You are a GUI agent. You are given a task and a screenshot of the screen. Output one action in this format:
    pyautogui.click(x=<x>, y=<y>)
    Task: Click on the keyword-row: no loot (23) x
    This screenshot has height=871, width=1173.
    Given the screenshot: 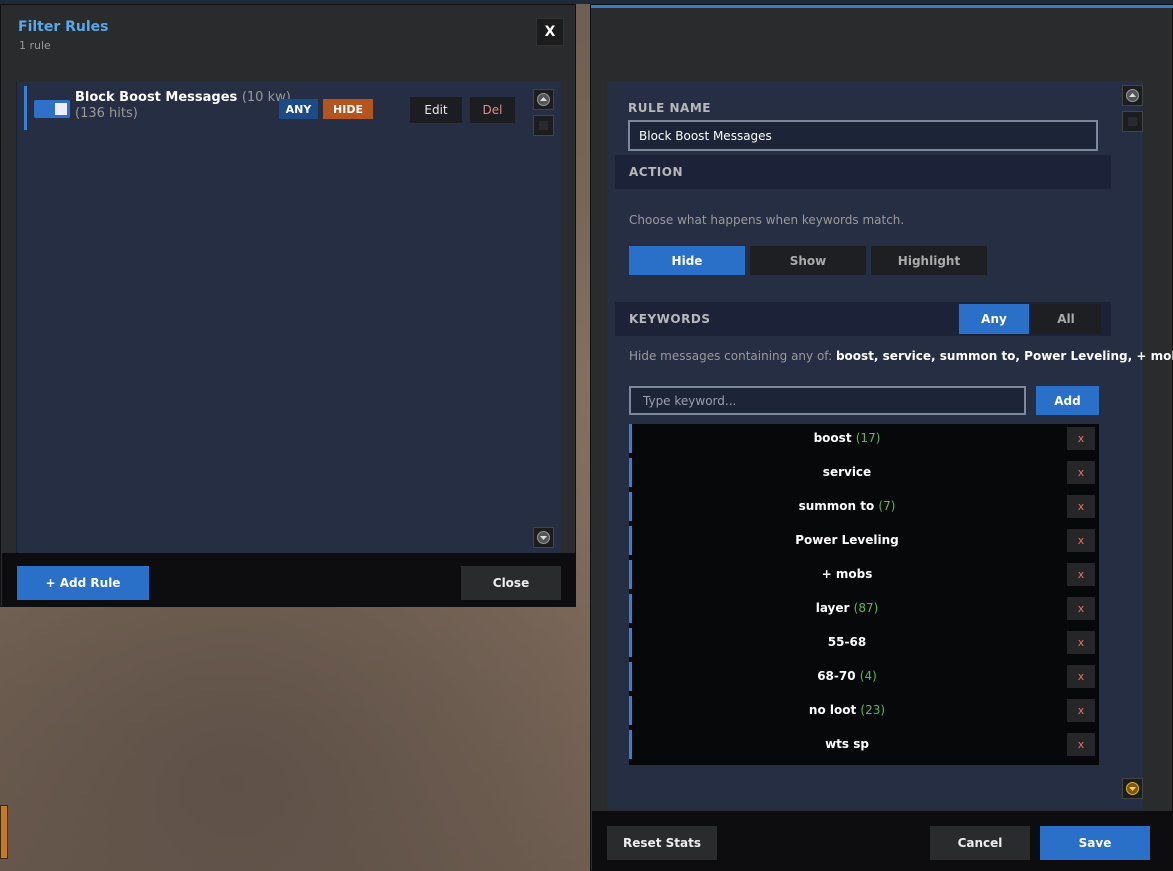 What is the action you would take?
    pyautogui.click(x=864, y=710)
    